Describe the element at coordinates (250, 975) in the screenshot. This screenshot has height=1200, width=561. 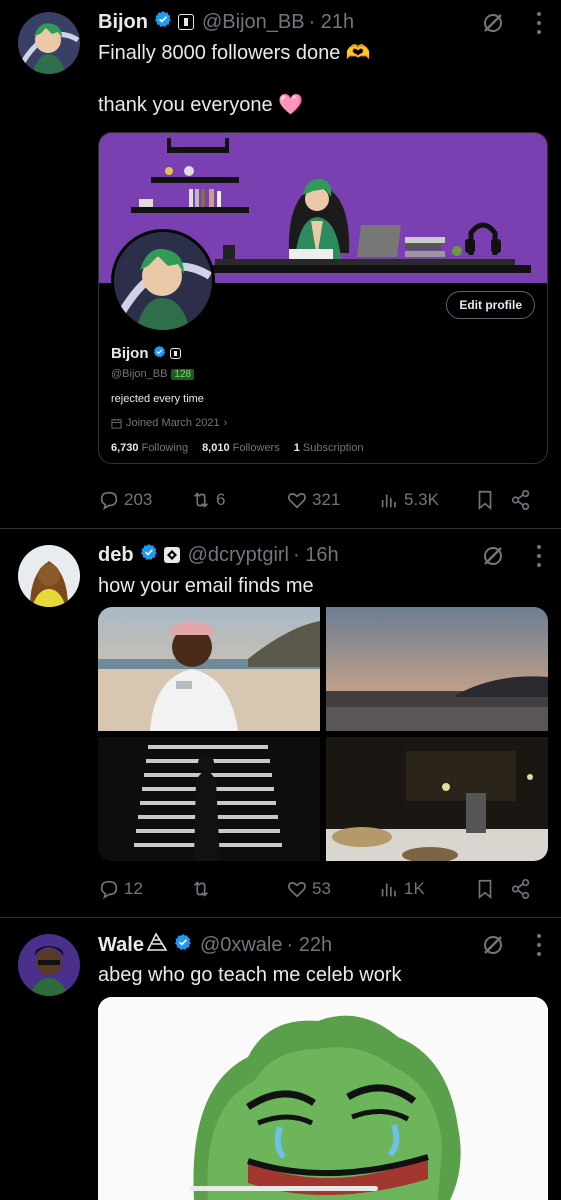
I see `tweet-text: abeg who go teach me celeb work` at that location.